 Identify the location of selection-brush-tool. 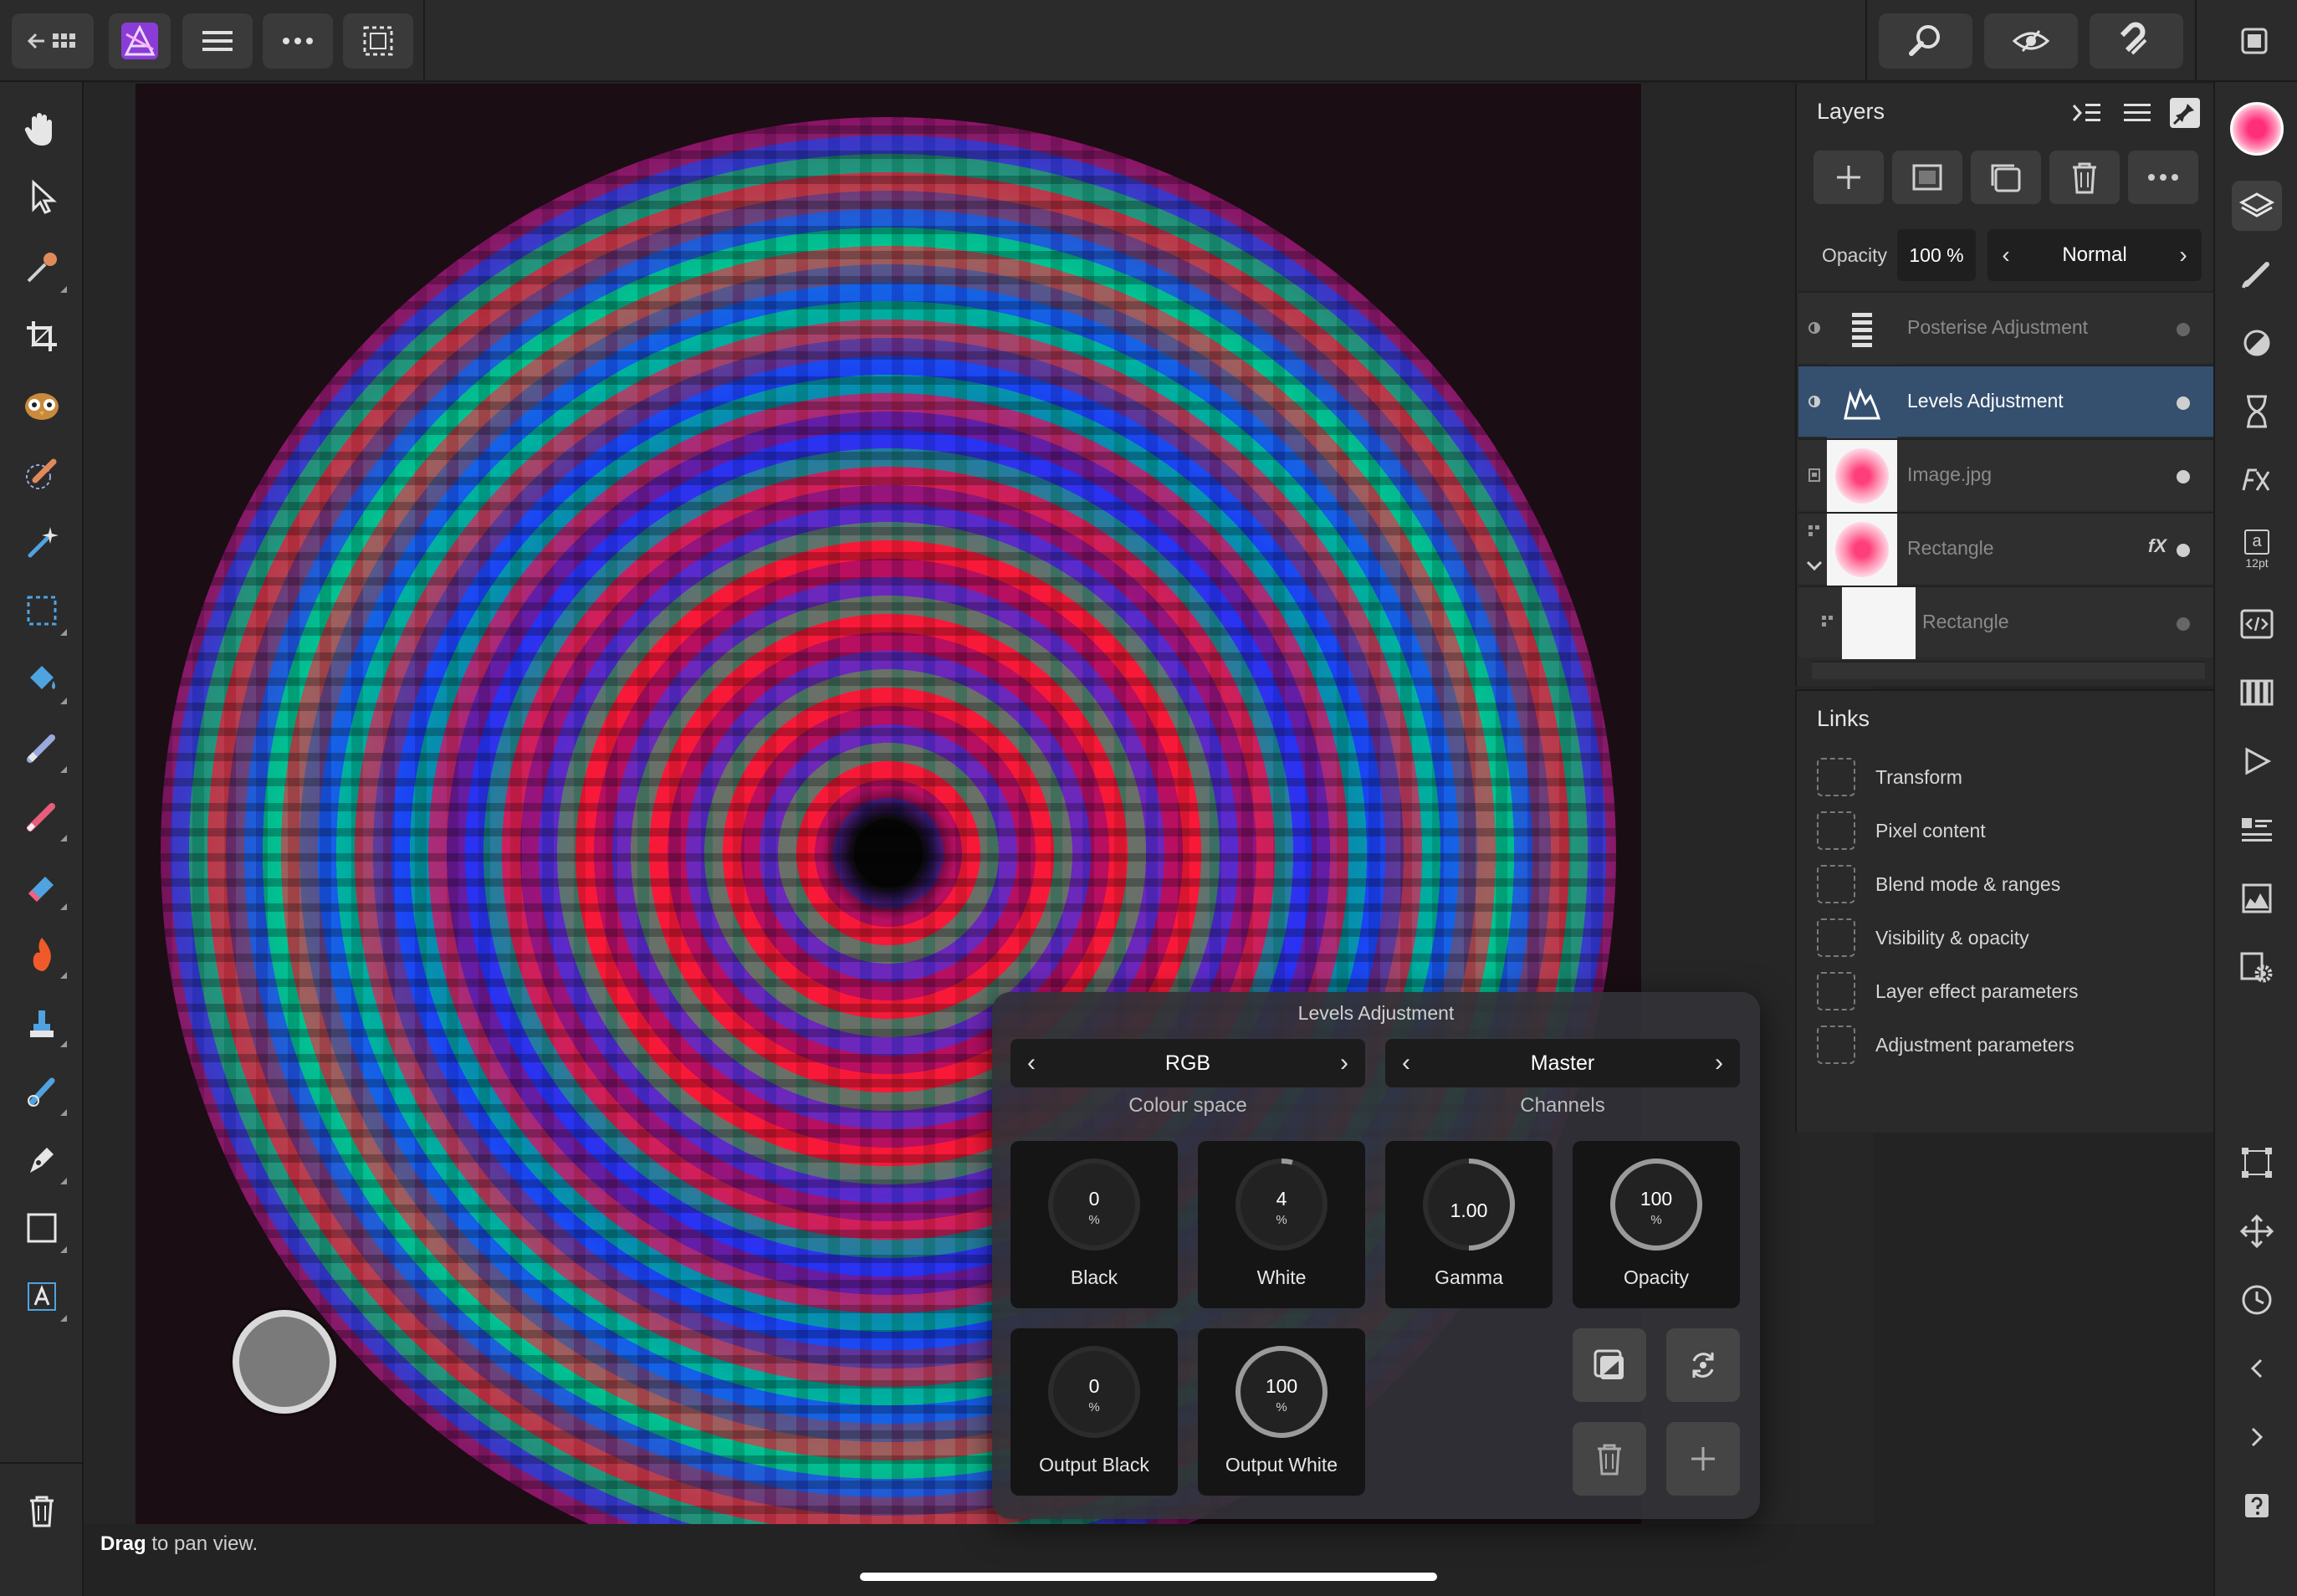
(42, 474).